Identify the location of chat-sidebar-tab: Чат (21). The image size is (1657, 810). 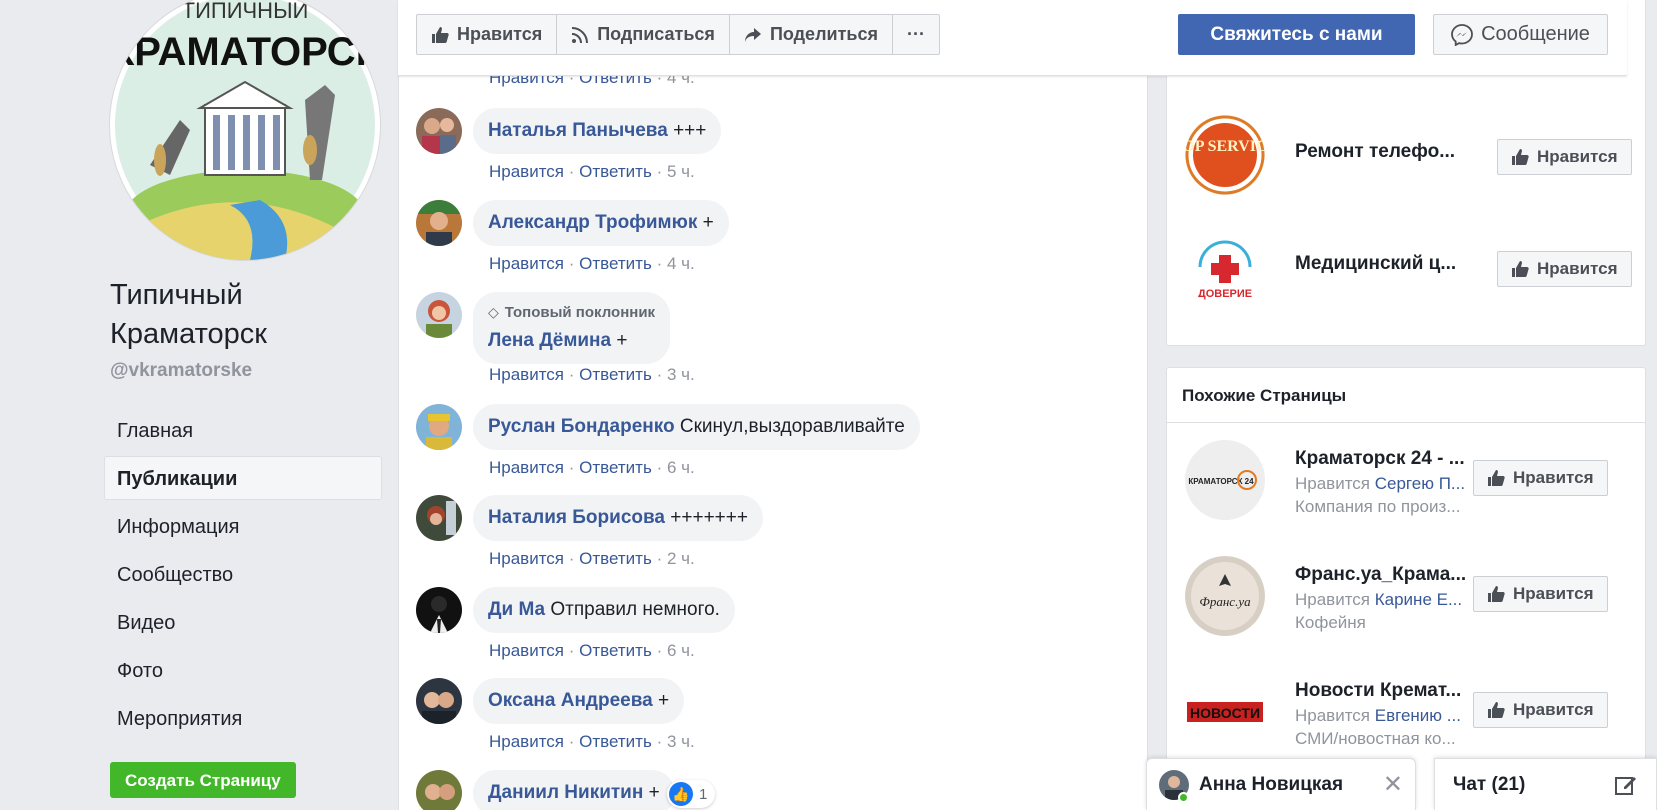
(1545, 784).